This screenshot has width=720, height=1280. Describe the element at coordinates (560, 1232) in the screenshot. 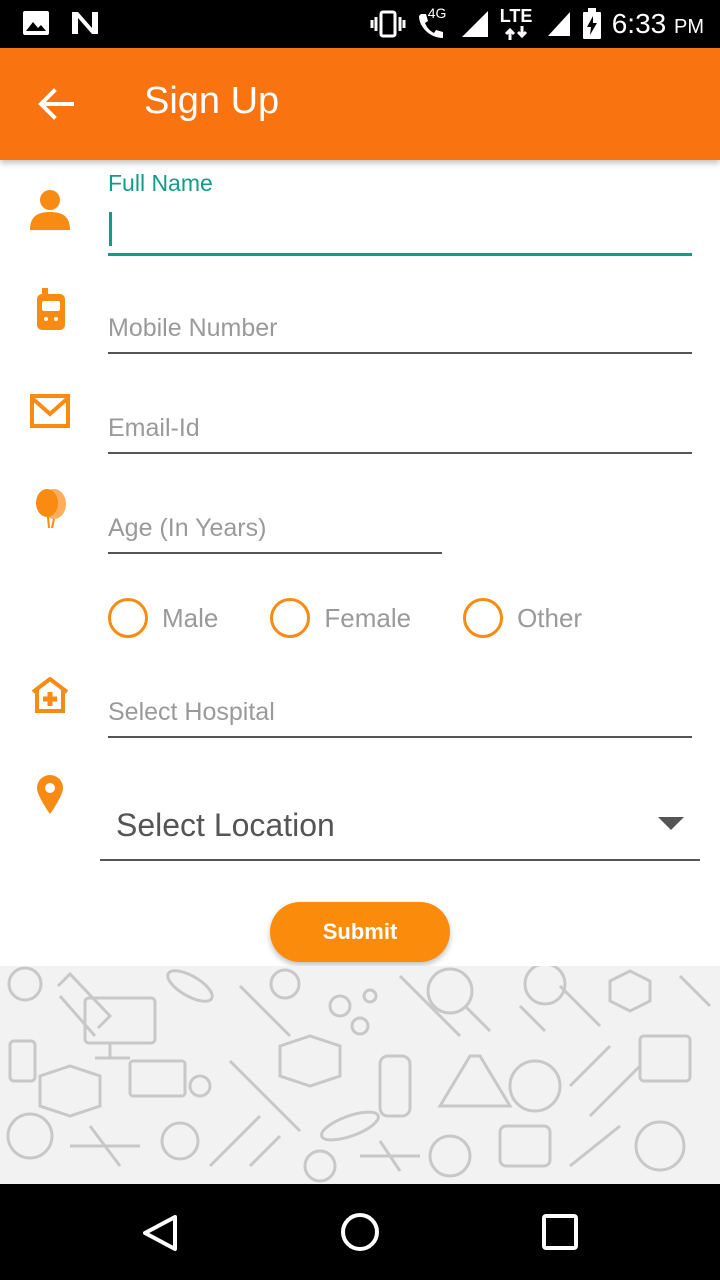

I see `recent-apps-square-icon` at that location.